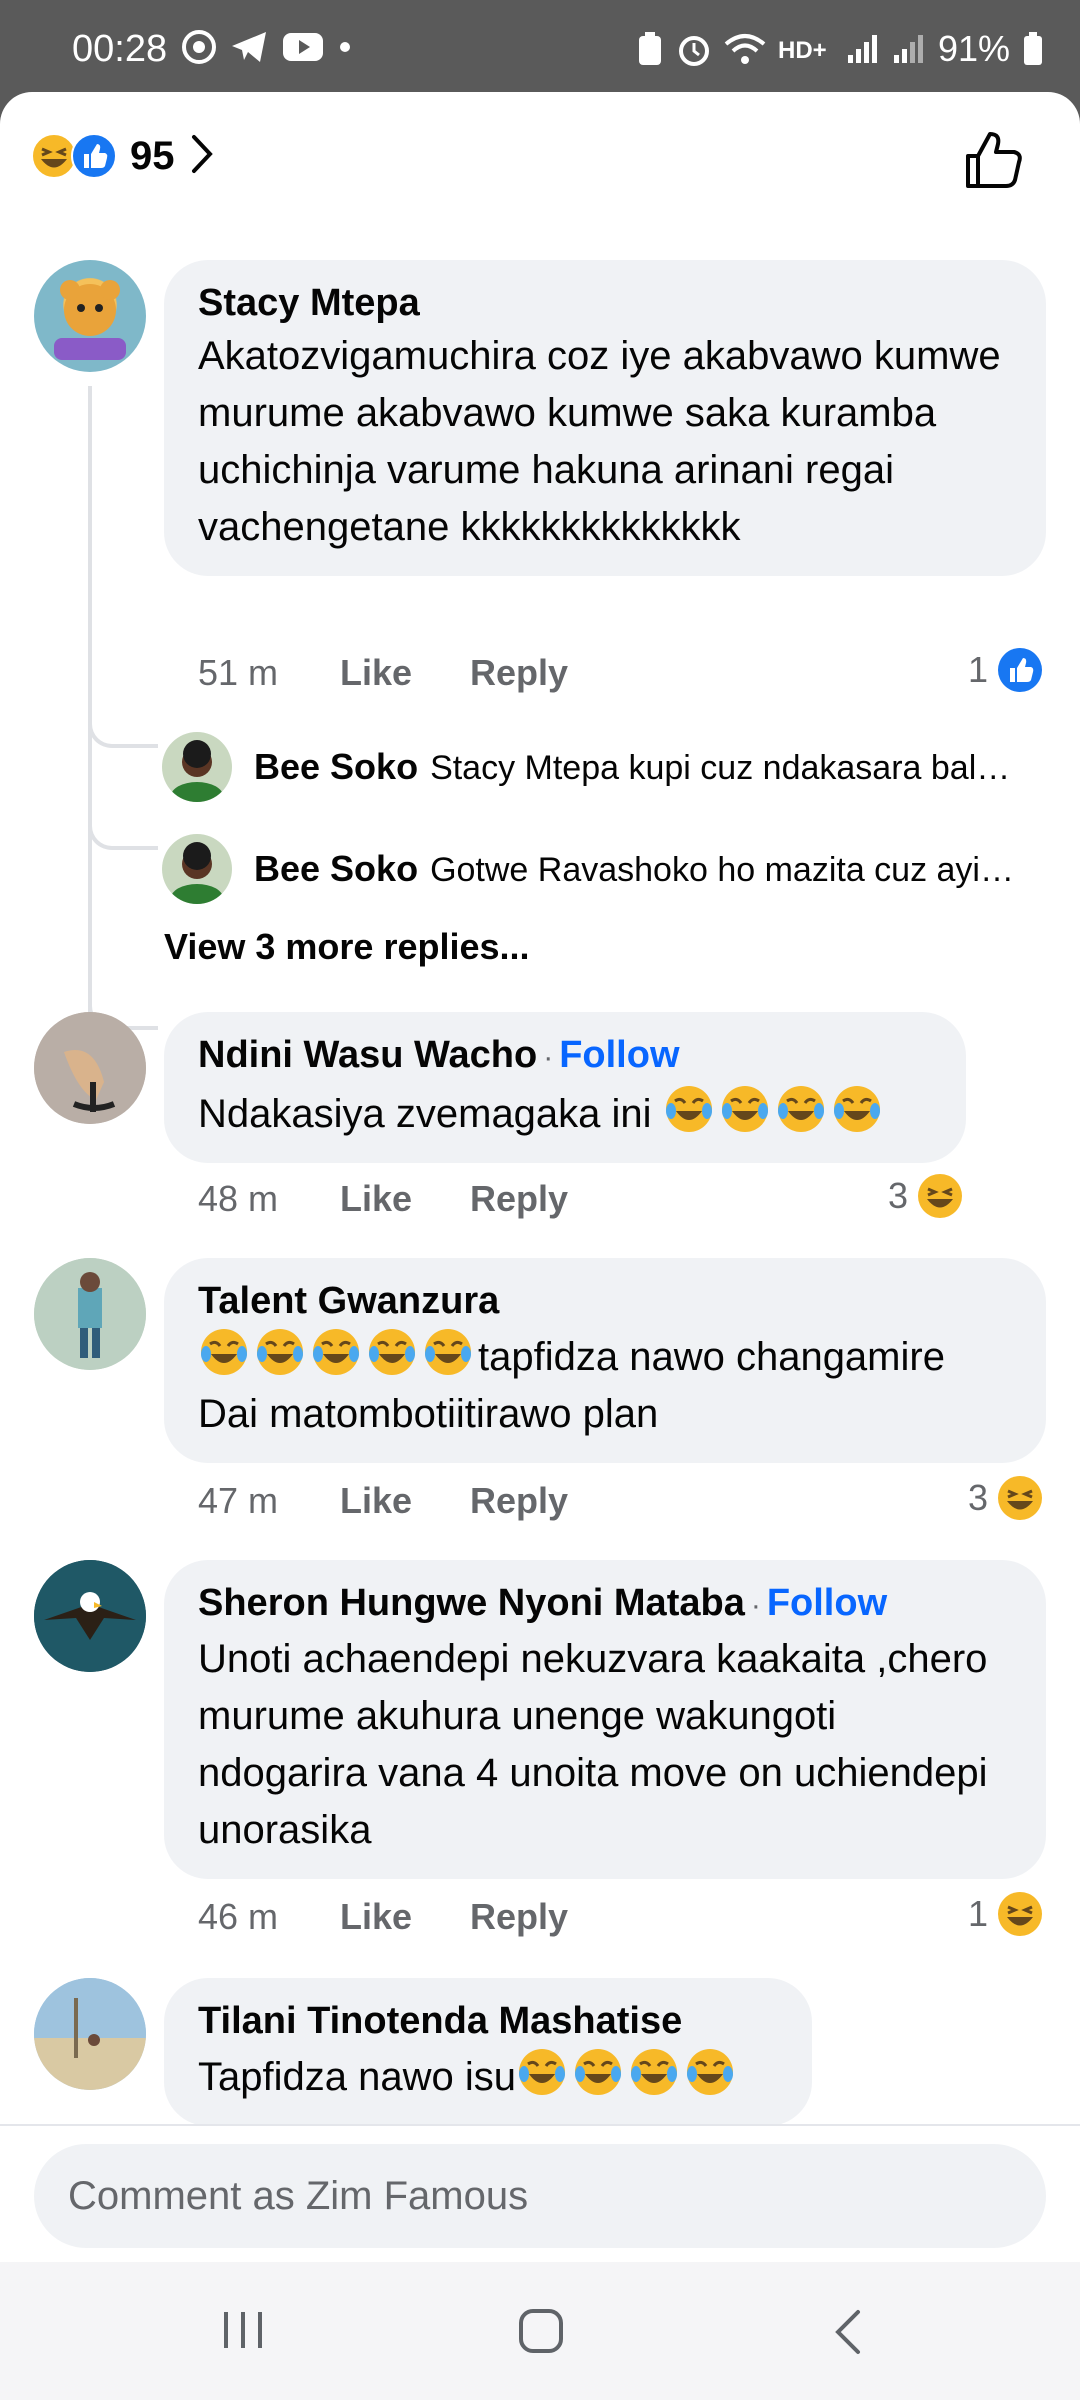 This screenshot has width=1080, height=2400. Describe the element at coordinates (152, 155) in the screenshot. I see `reaction-count: 95` at that location.